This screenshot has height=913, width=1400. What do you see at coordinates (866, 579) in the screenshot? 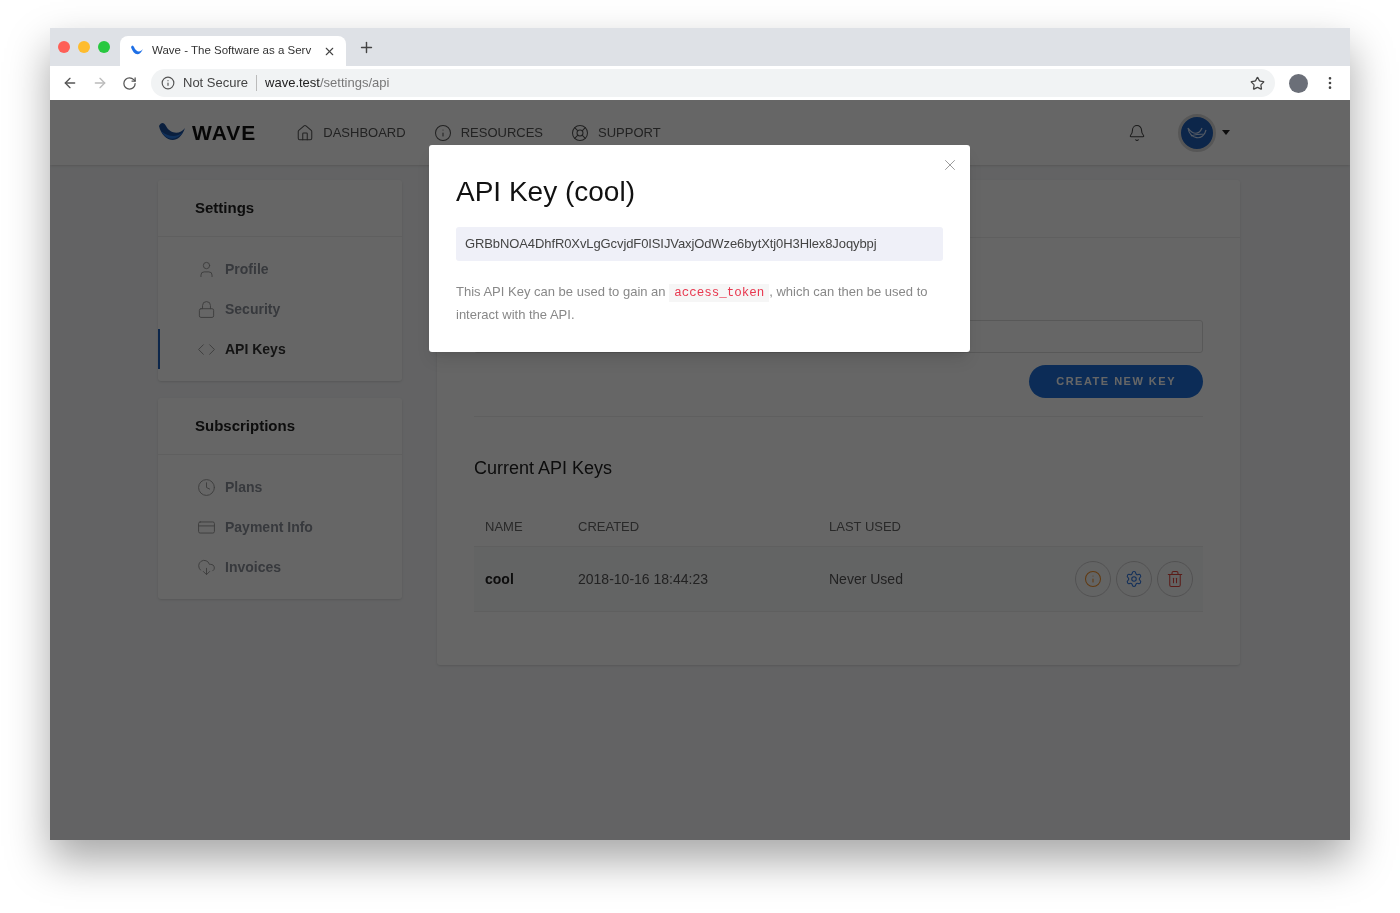
I see `last-used-cell-text: Never Used` at bounding box center [866, 579].